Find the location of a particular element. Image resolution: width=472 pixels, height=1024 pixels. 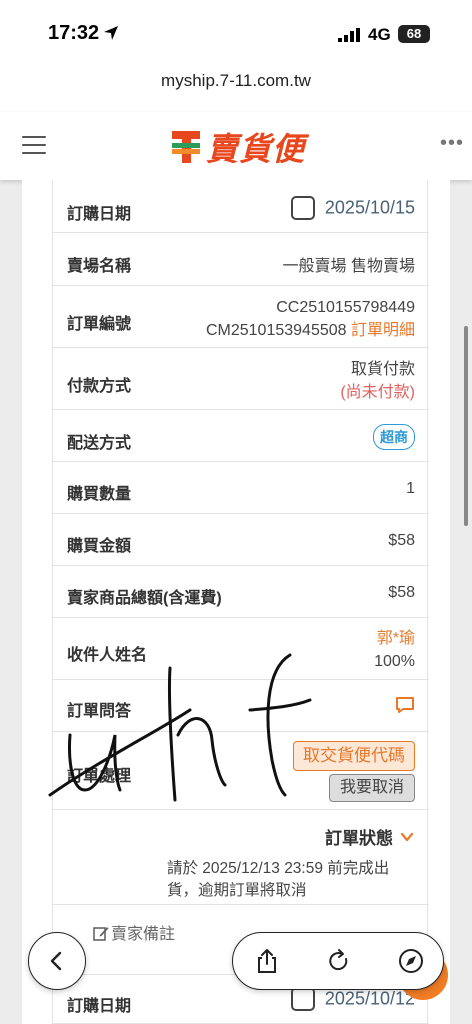

battery-icon: 68 is located at coordinates (414, 34).